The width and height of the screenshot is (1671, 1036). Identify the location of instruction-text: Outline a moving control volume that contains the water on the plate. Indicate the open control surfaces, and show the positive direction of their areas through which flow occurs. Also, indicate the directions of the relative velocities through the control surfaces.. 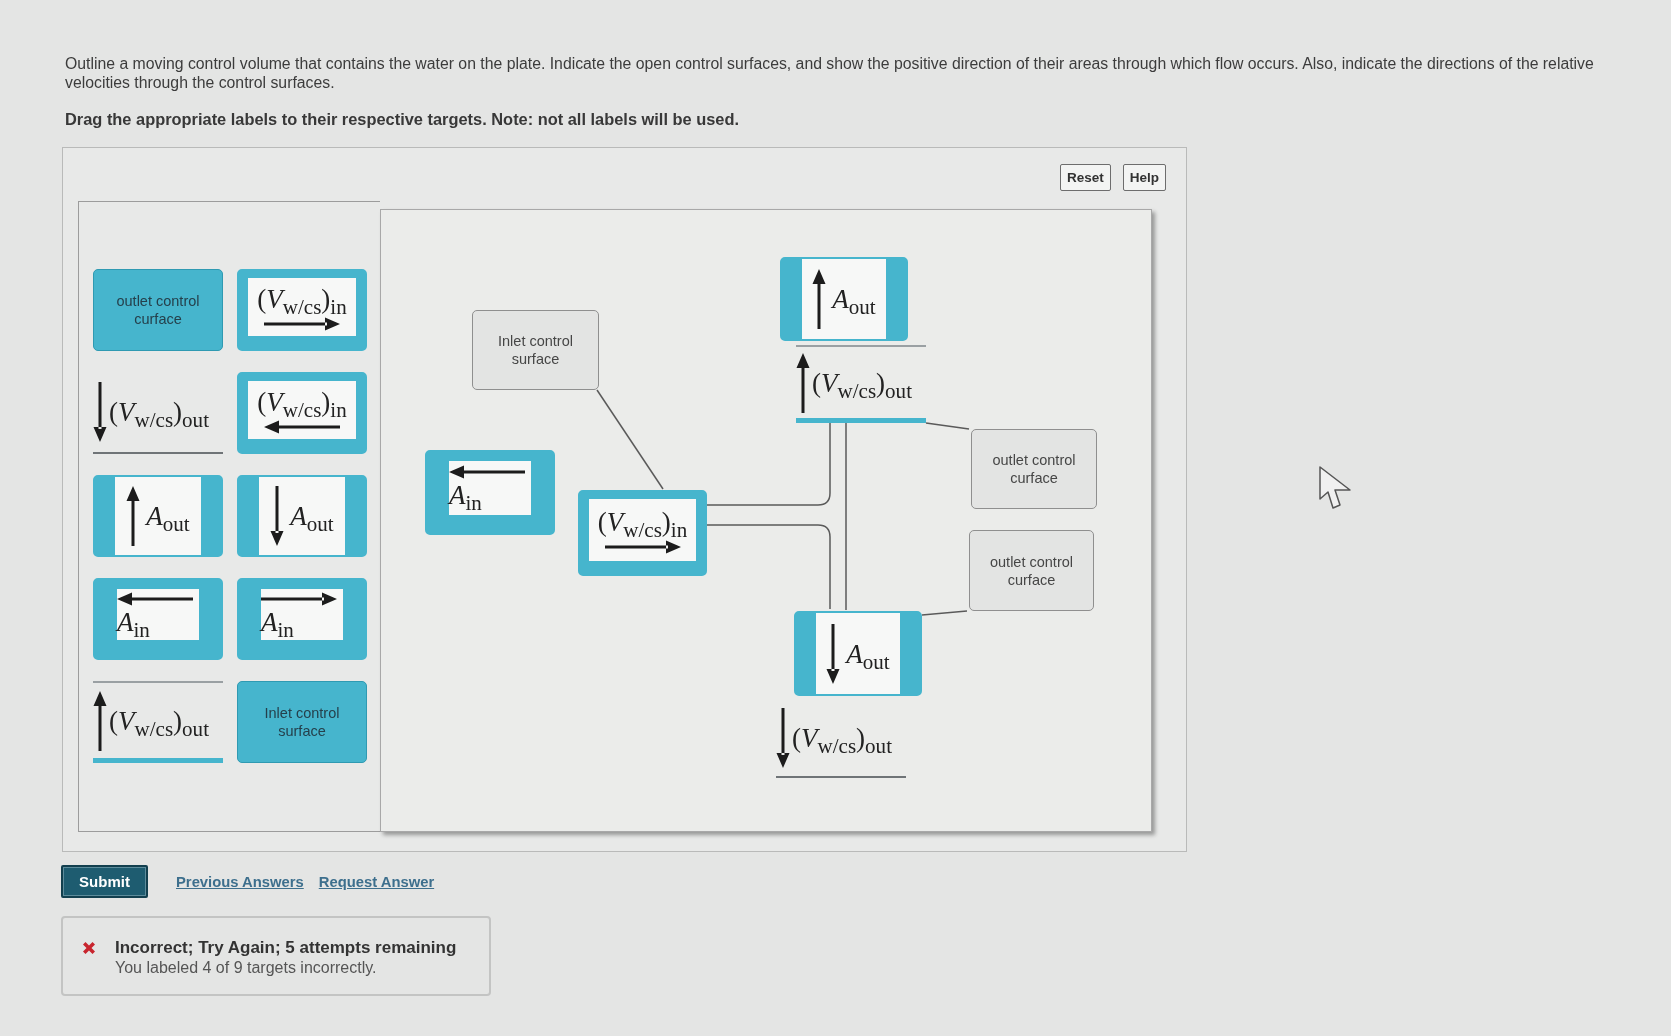
(830, 73).